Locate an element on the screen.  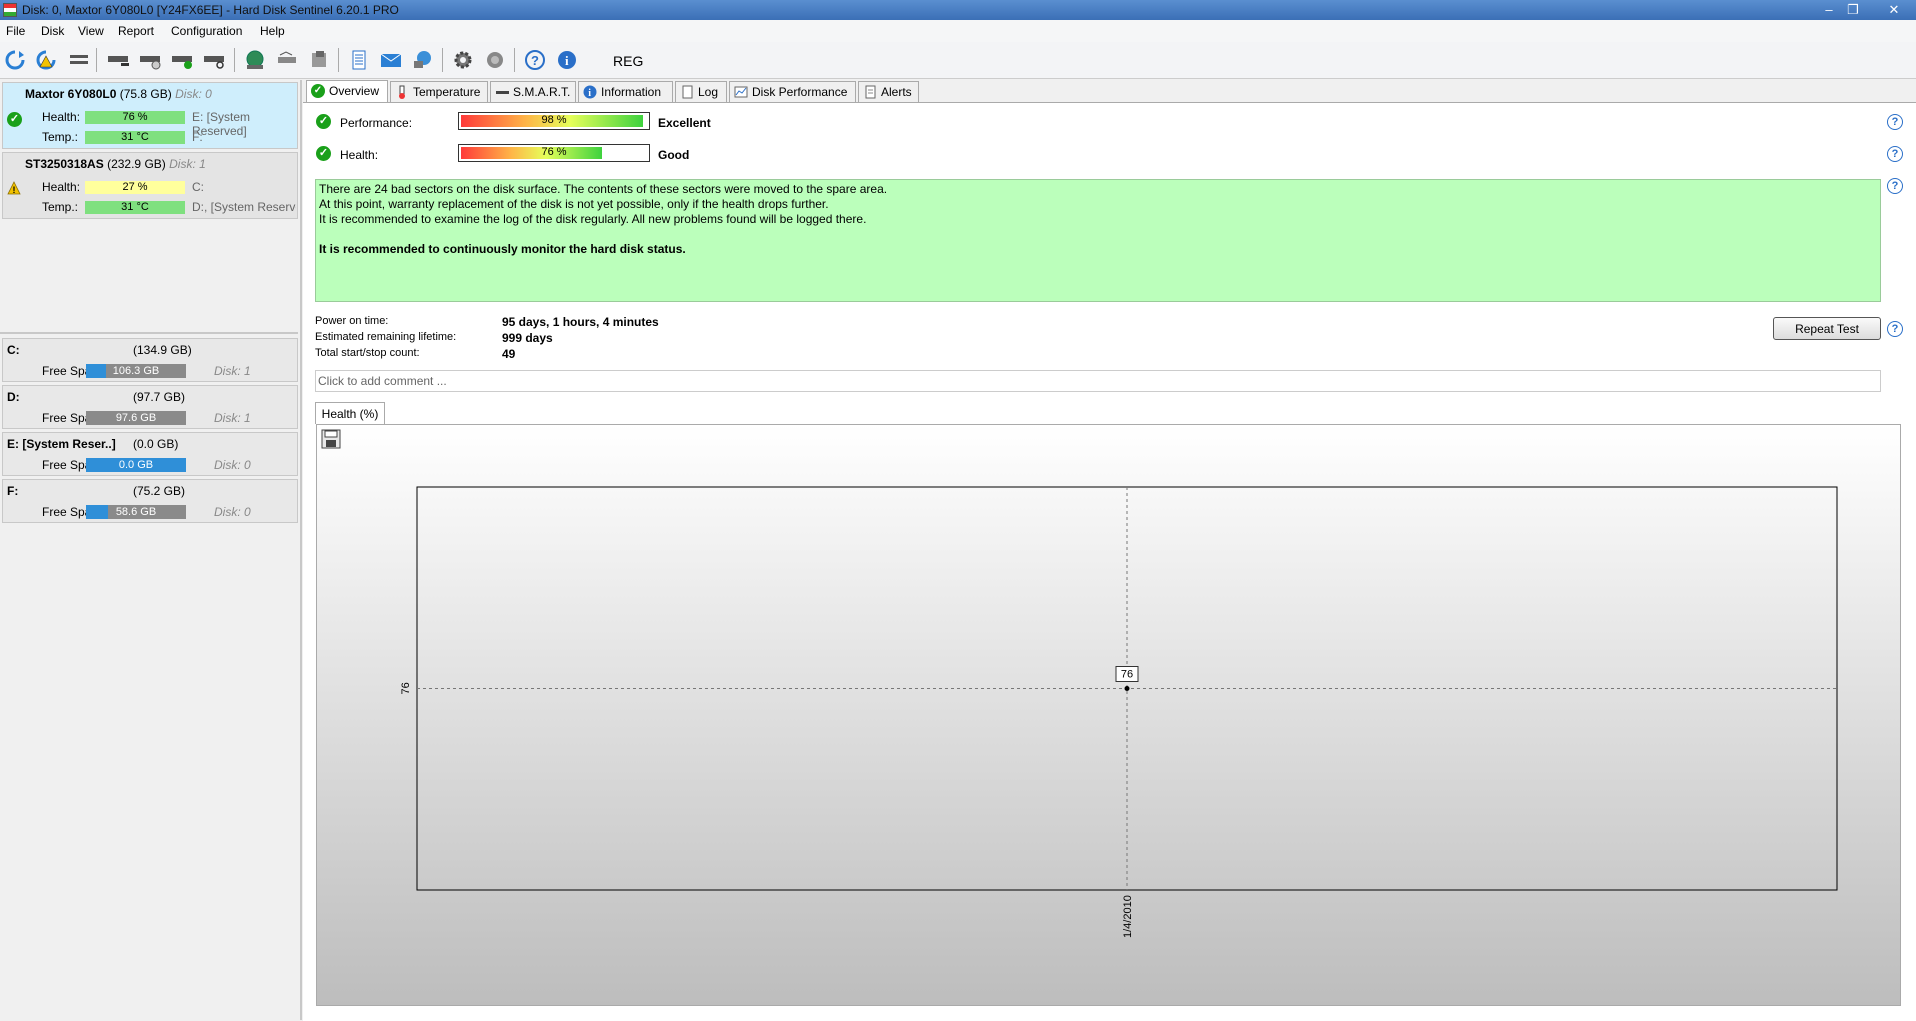
stat-label: Power on time: is located at coordinates (352, 321).